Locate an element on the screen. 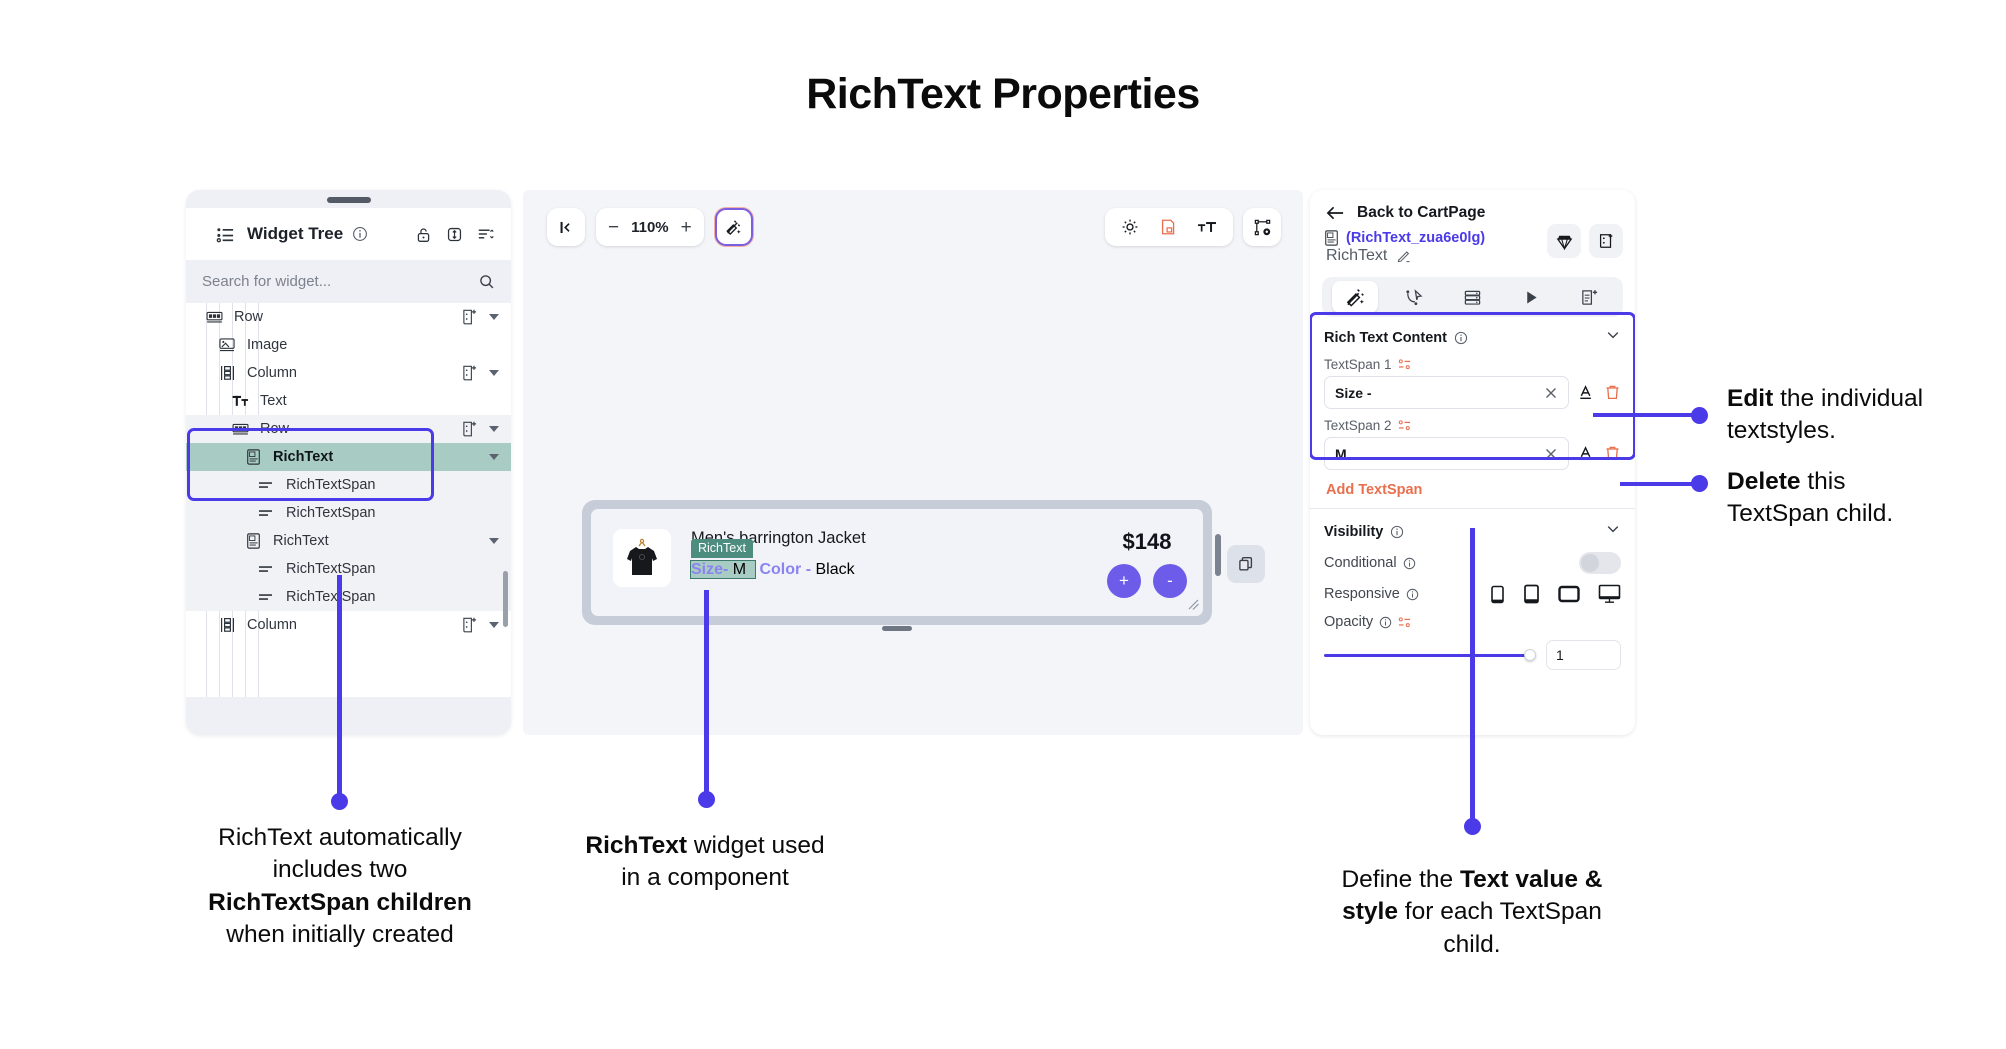 Image resolution: width=2006 pixels, height=1049 pixels. collapse-panel-button is located at coordinates (566, 227).